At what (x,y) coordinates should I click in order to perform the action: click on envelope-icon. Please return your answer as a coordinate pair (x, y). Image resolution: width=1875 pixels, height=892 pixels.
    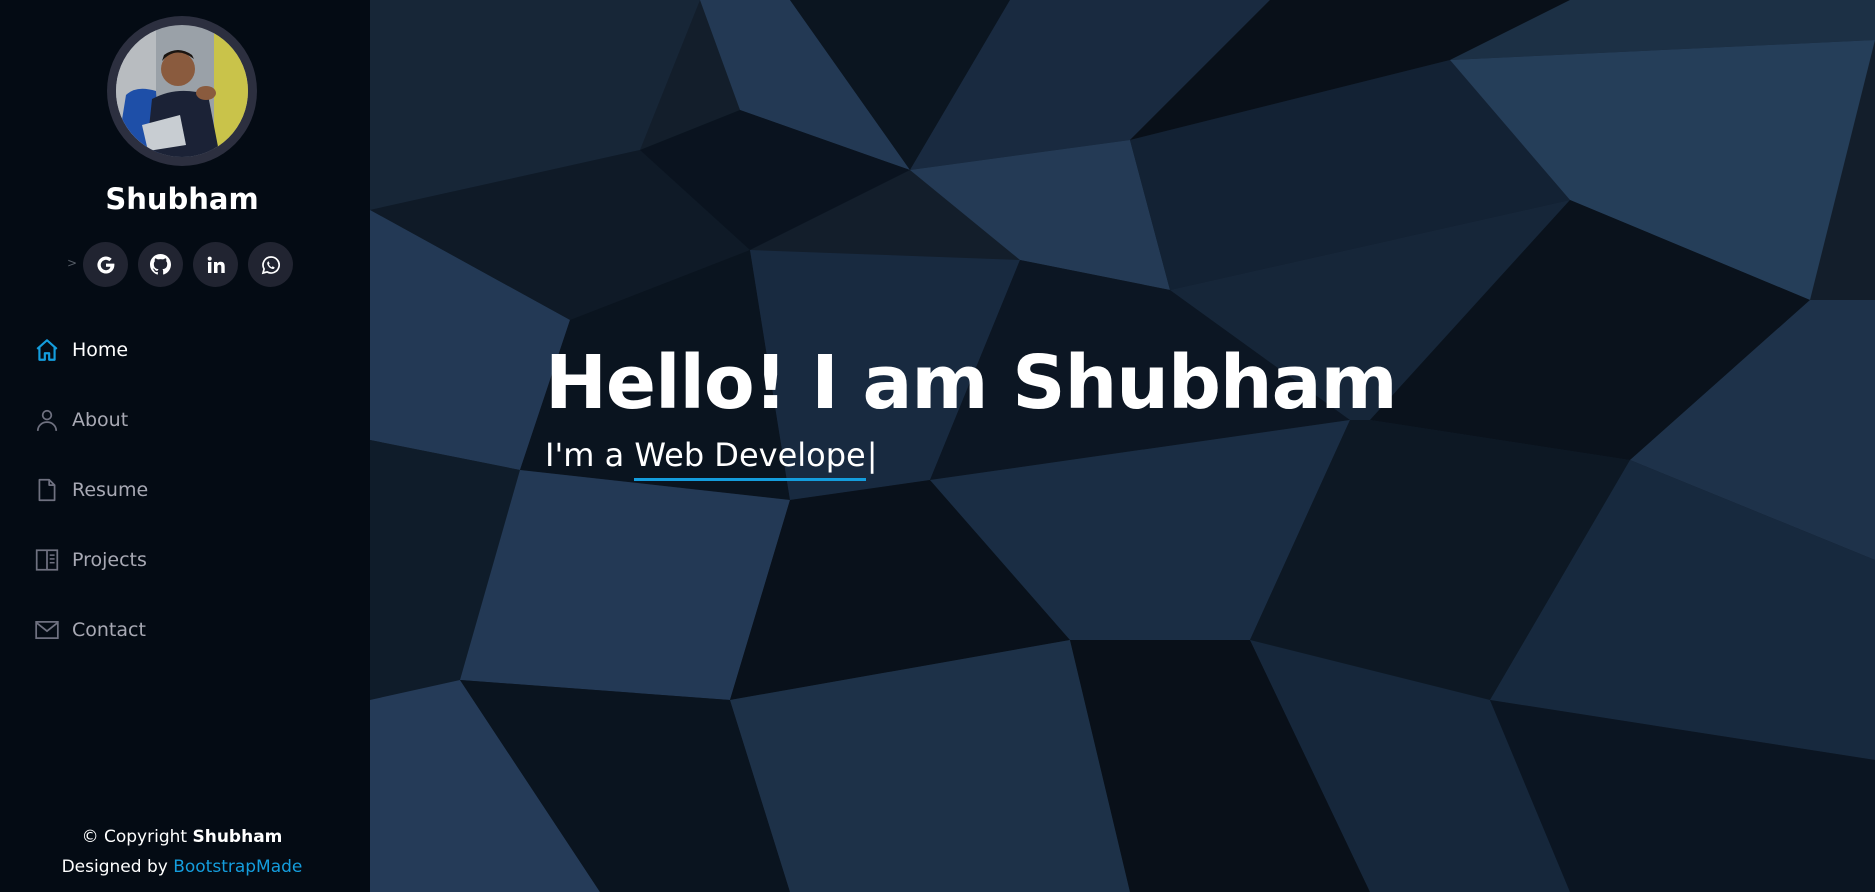
    Looking at the image, I should click on (47, 630).